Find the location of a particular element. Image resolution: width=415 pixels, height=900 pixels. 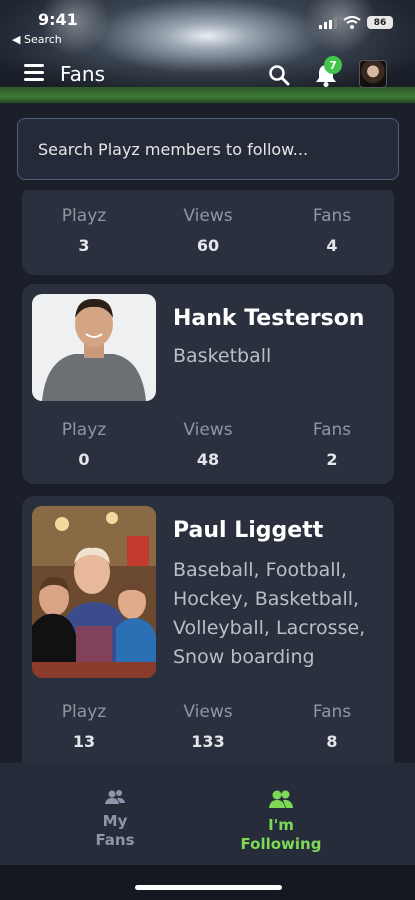

stat-views: Views 60 is located at coordinates (208, 230).